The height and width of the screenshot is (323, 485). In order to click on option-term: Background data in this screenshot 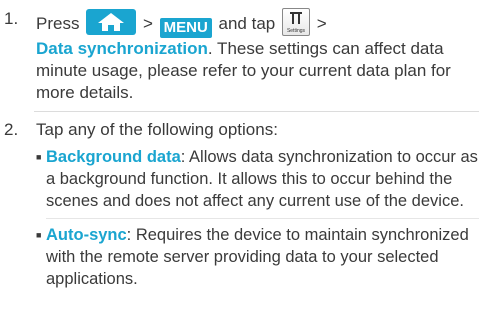, I will do `click(113, 157)`.